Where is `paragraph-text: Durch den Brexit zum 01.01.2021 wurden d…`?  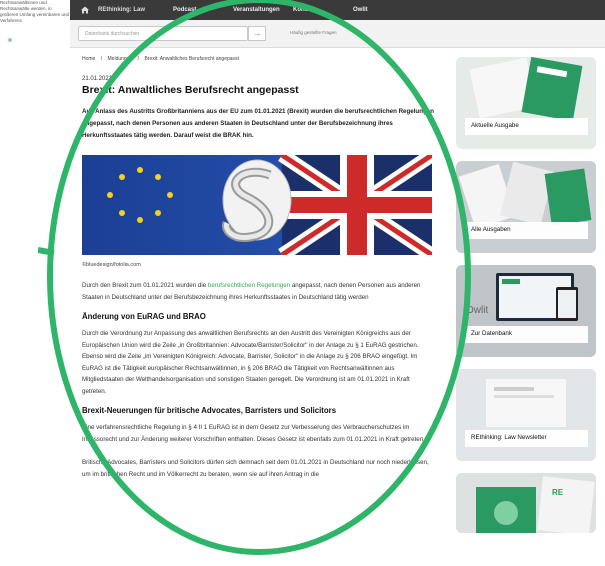 paragraph-text: Durch den Brexit zum 01.01.2021 wurden d… is located at coordinates (145, 285).